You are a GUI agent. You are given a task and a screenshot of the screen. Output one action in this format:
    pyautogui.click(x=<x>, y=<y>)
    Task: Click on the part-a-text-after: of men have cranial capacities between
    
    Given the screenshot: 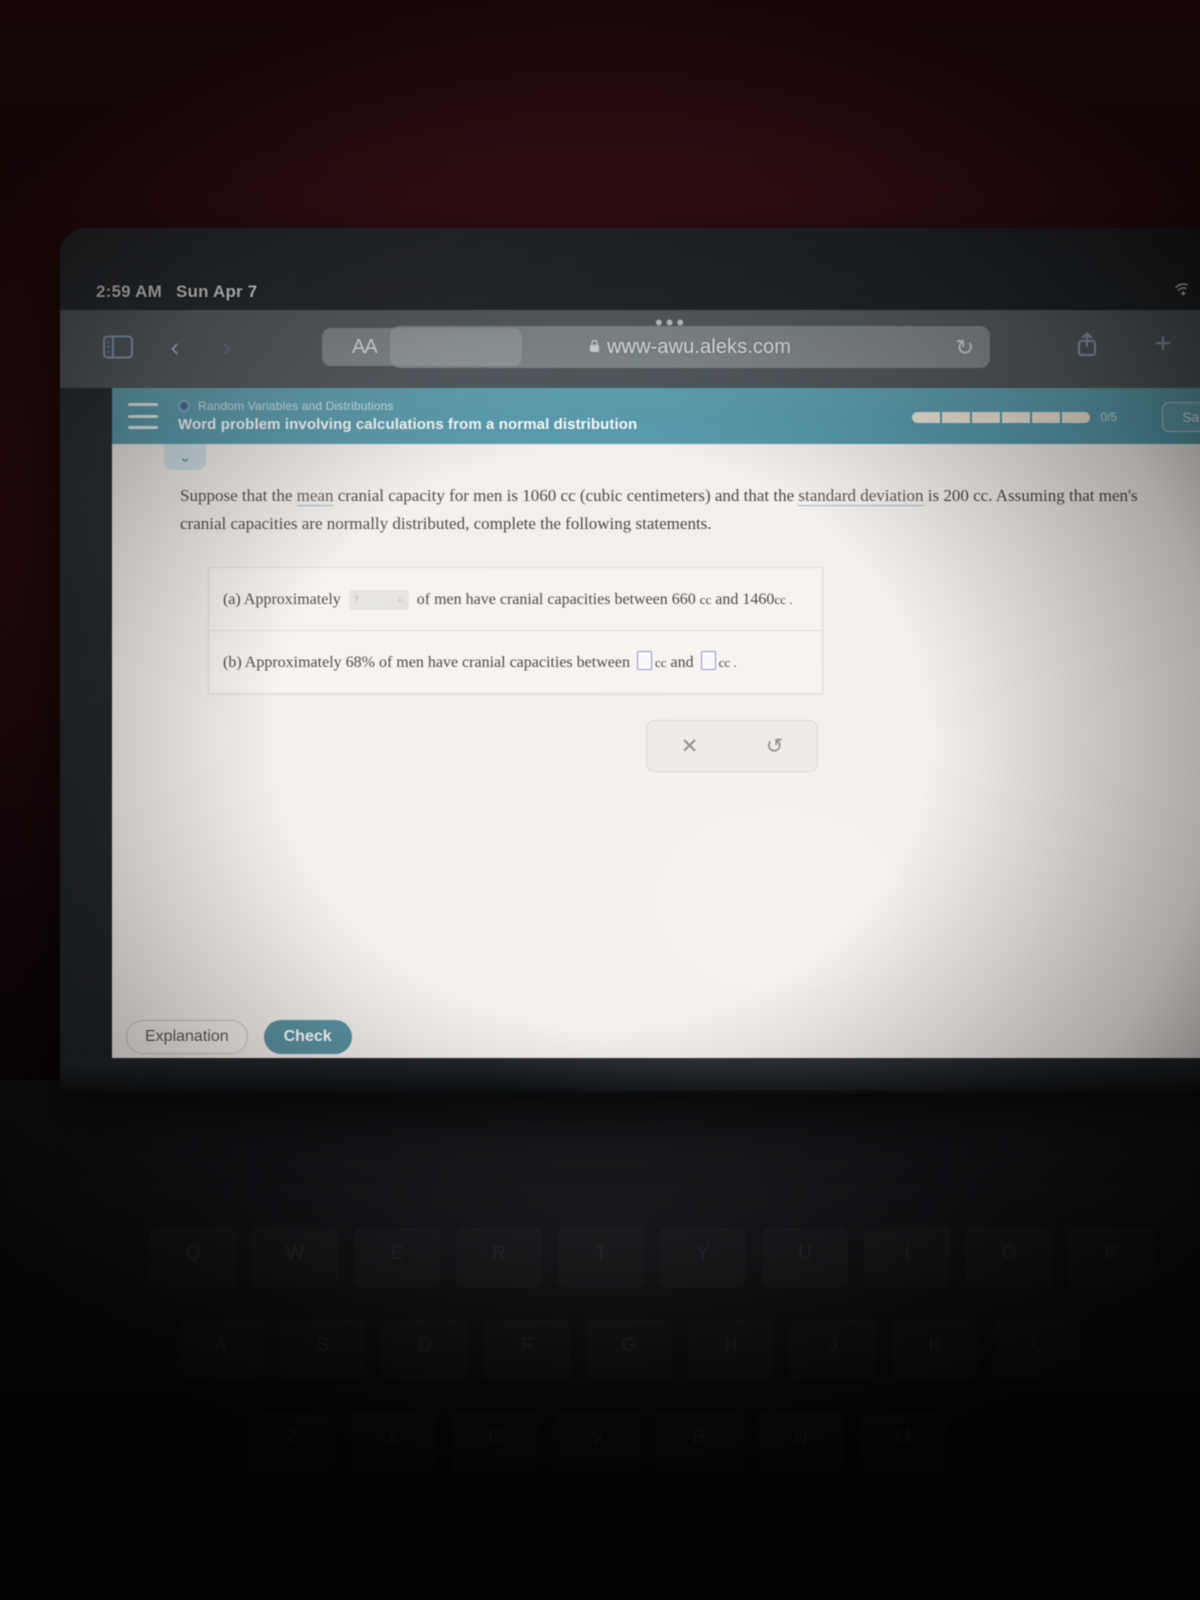 What is the action you would take?
    pyautogui.click(x=542, y=600)
    